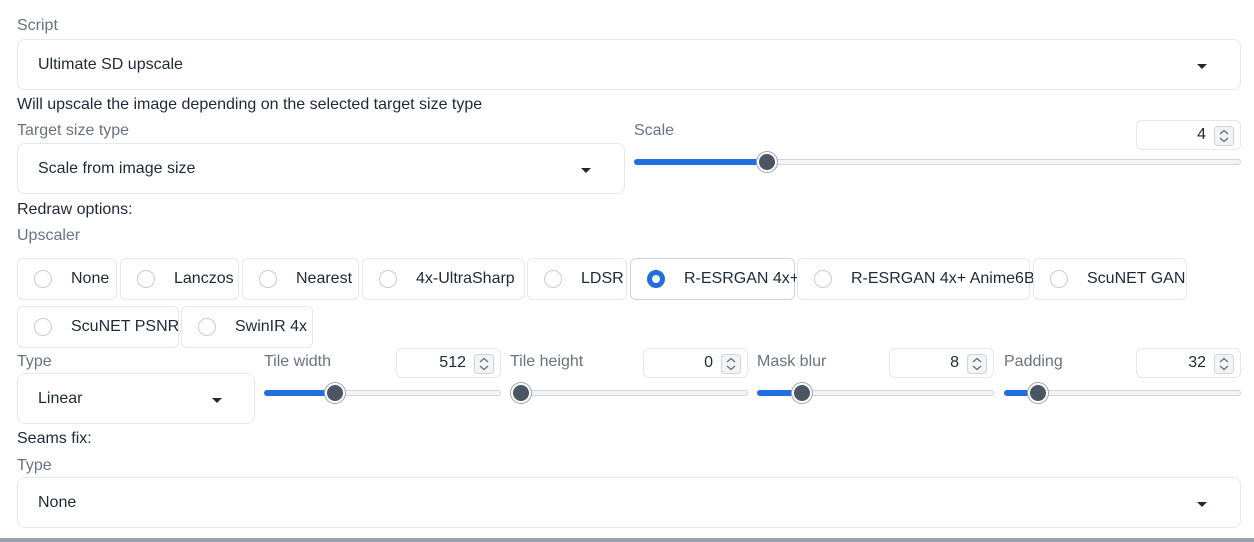  I want to click on upscaler-option-label: ScuNET GAN, so click(1136, 278).